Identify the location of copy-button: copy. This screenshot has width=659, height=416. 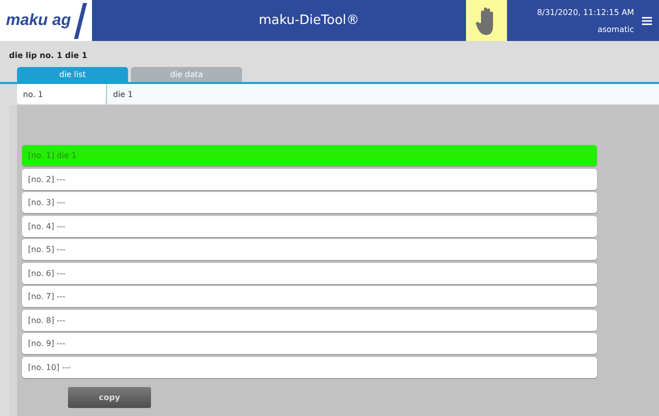
(109, 397).